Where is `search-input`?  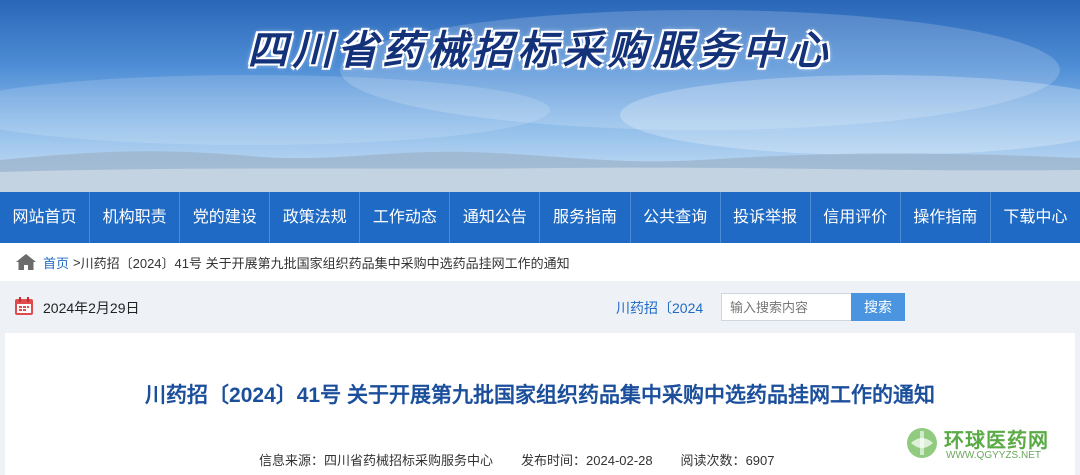 search-input is located at coordinates (790, 307).